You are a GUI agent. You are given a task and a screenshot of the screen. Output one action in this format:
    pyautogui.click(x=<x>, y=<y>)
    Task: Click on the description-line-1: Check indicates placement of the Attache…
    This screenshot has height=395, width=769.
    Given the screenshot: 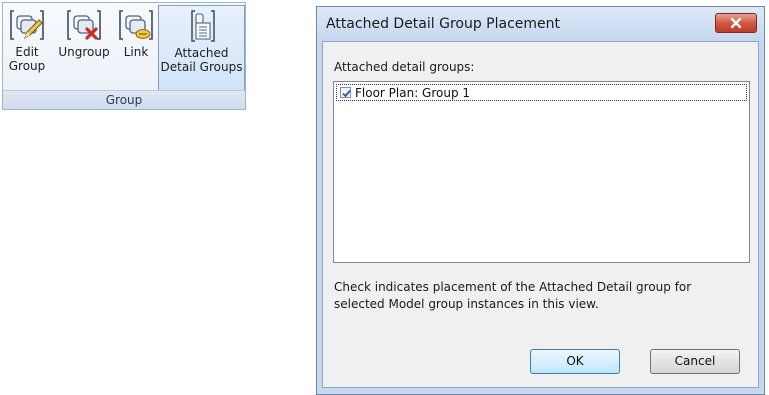 What is the action you would take?
    pyautogui.click(x=513, y=287)
    